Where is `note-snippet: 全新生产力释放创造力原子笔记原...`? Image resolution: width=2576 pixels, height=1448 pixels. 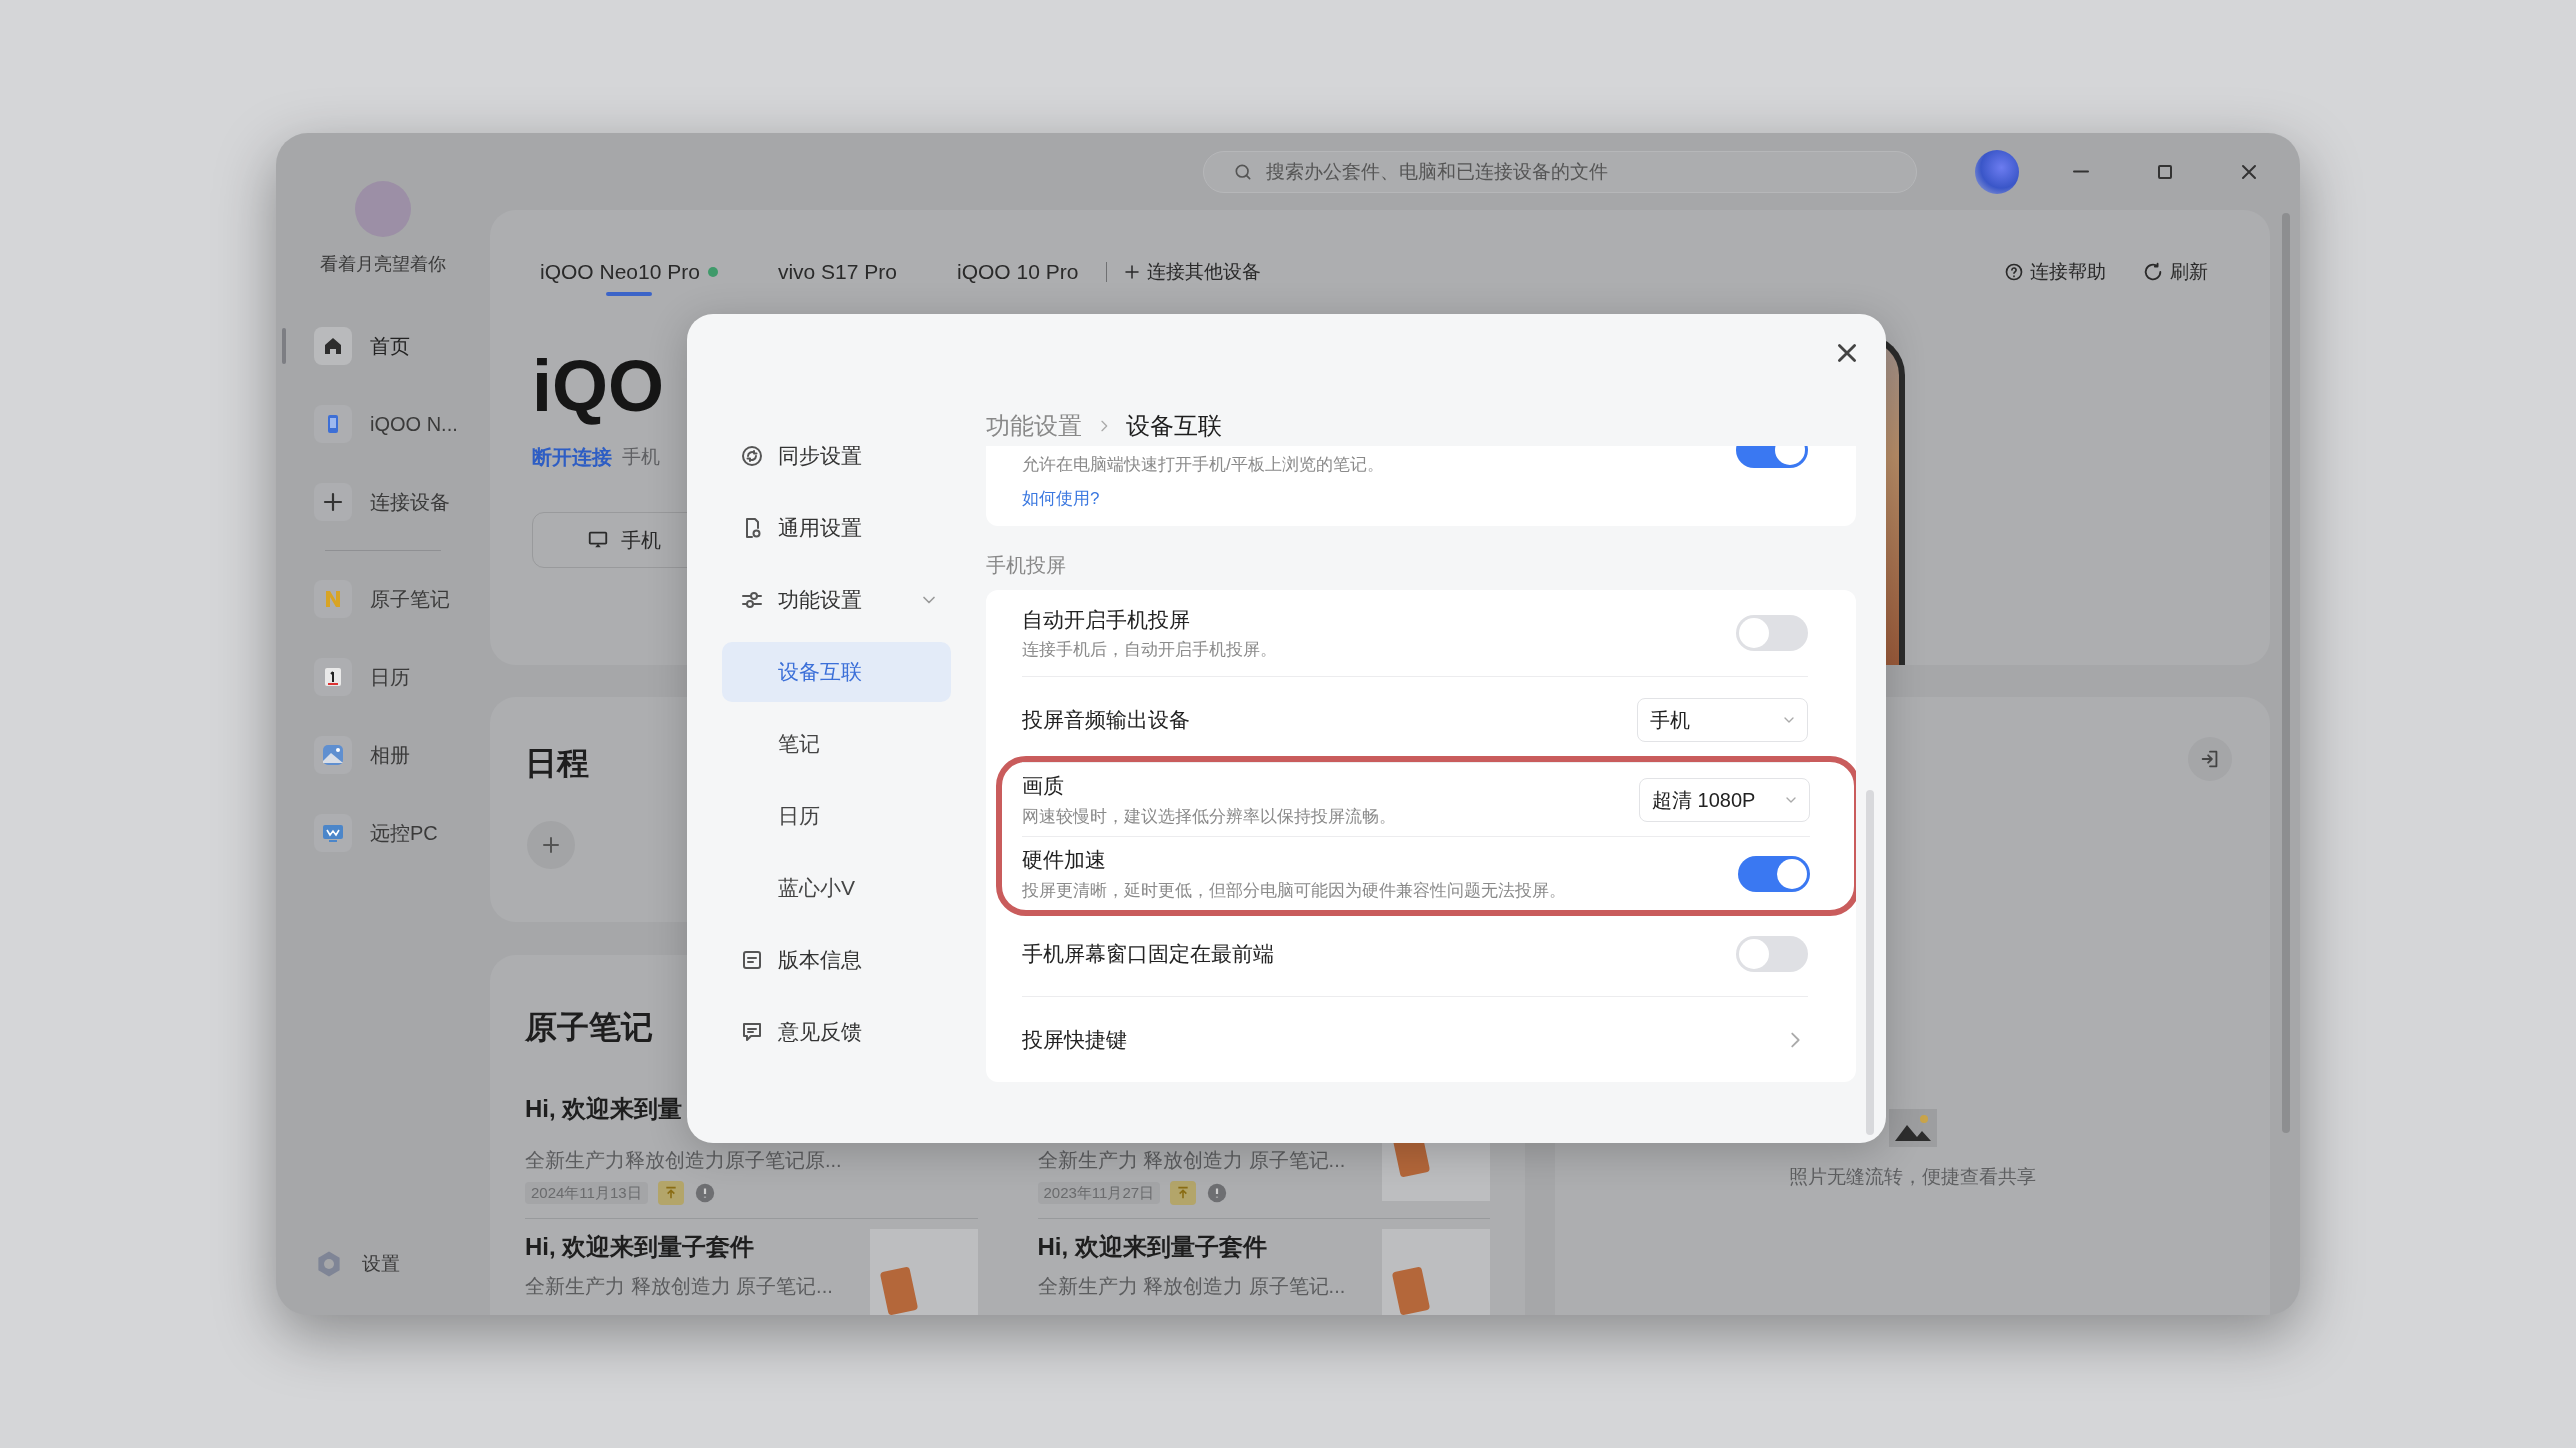
note-snippet: 全新生产力释放创造力原子笔记原... is located at coordinates (684, 1160).